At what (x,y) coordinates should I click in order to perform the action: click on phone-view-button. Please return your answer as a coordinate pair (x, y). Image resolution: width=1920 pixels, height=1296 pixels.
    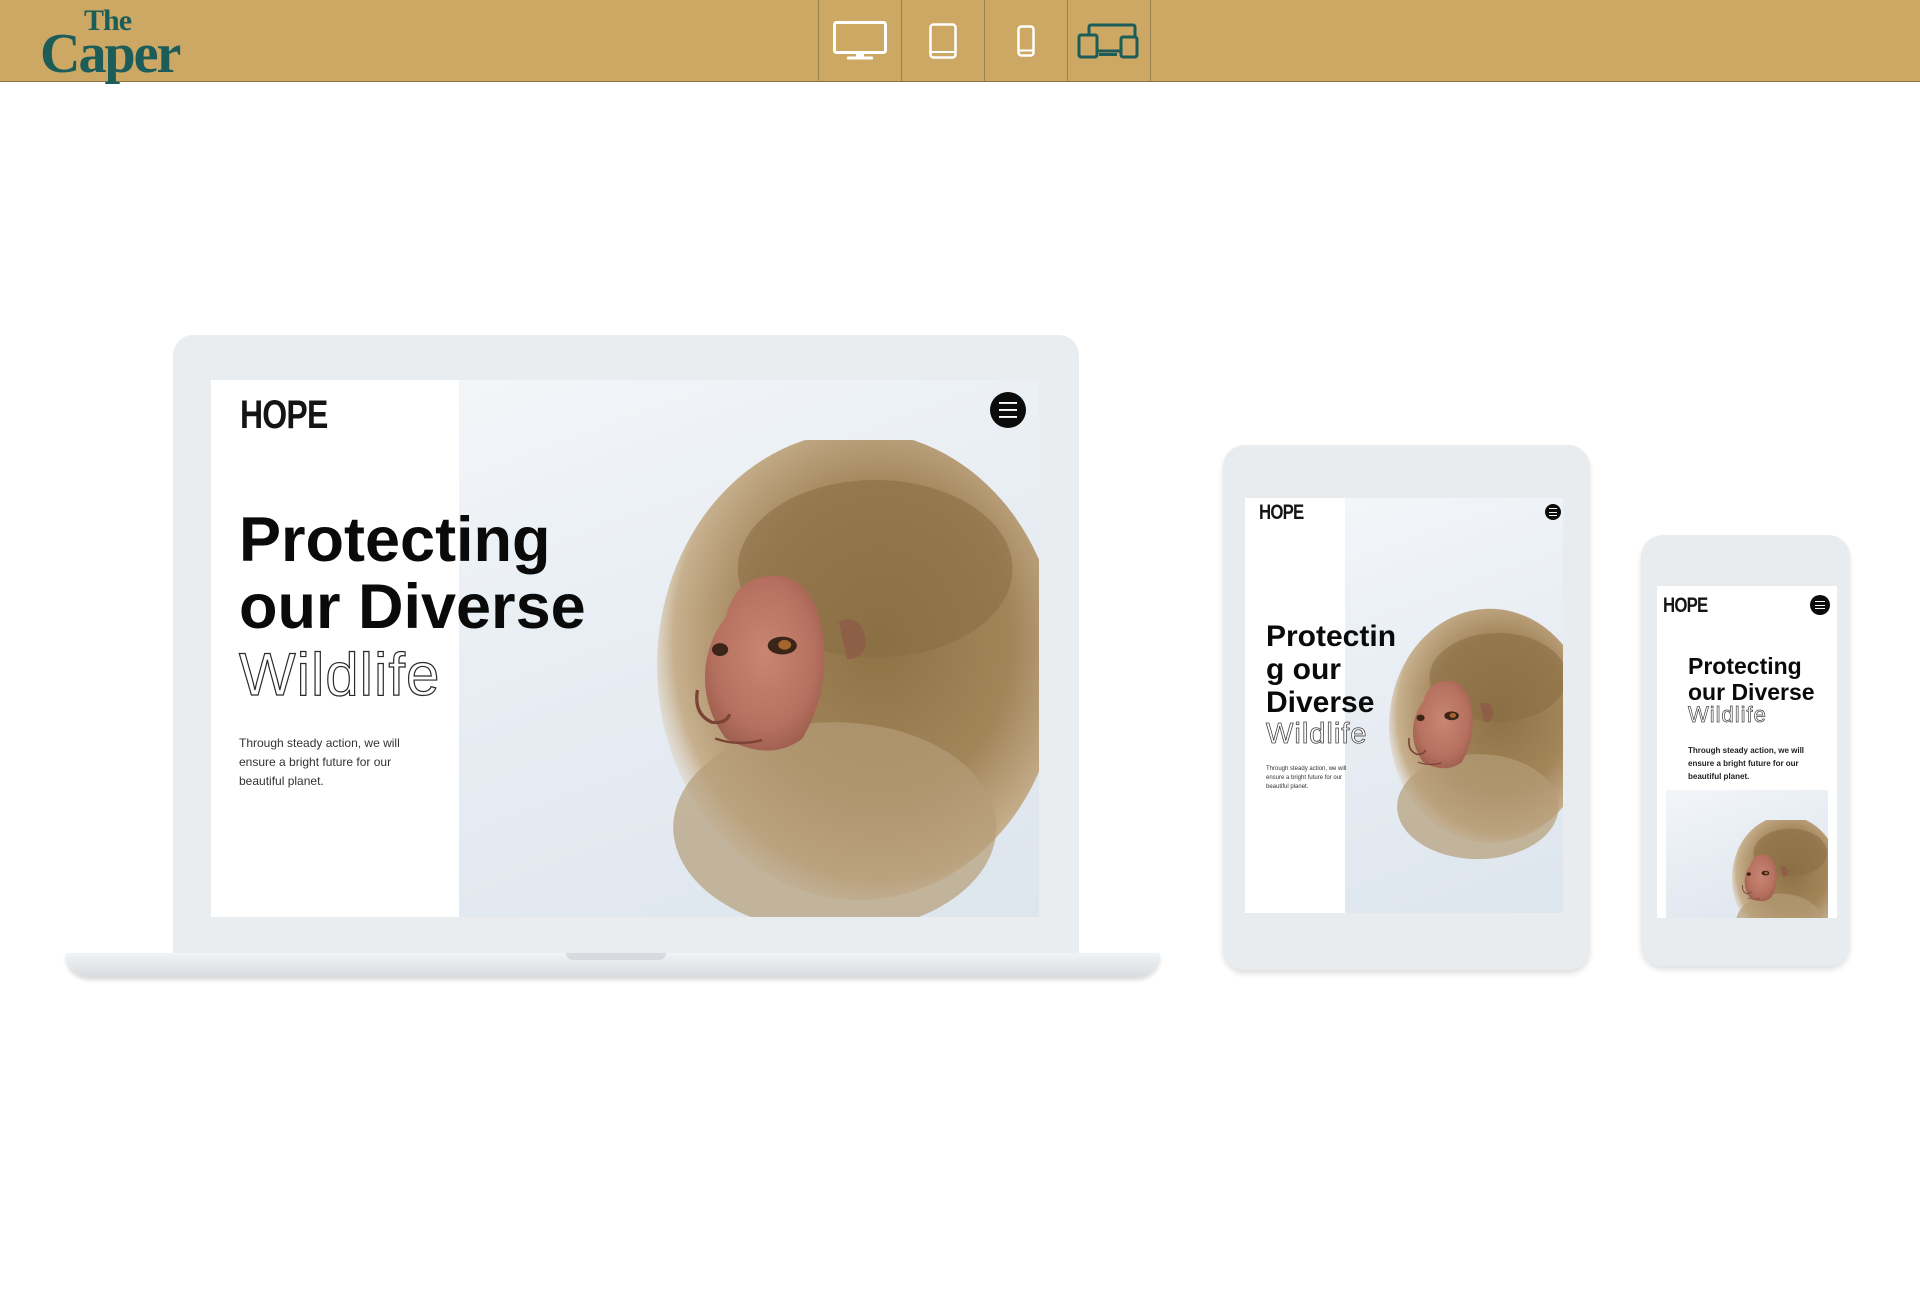
    Looking at the image, I should click on (1026, 40).